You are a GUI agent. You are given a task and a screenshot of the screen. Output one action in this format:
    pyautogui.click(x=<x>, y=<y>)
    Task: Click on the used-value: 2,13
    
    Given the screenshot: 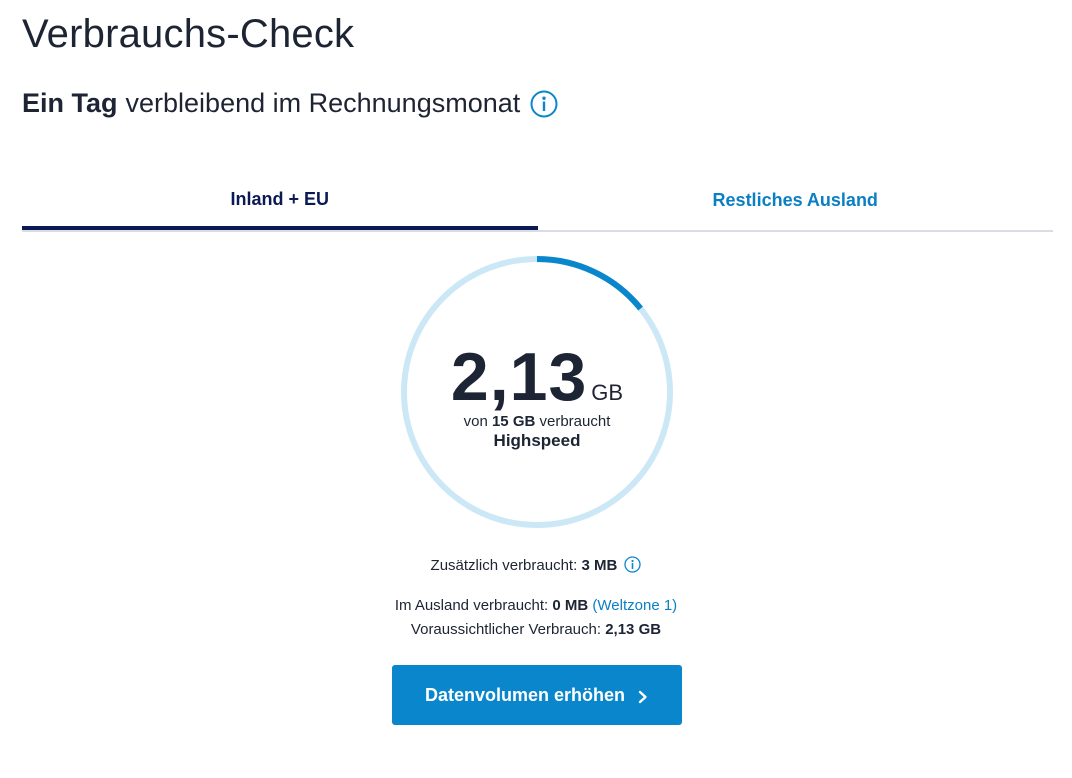 What is the action you would take?
    pyautogui.click(x=519, y=377)
    